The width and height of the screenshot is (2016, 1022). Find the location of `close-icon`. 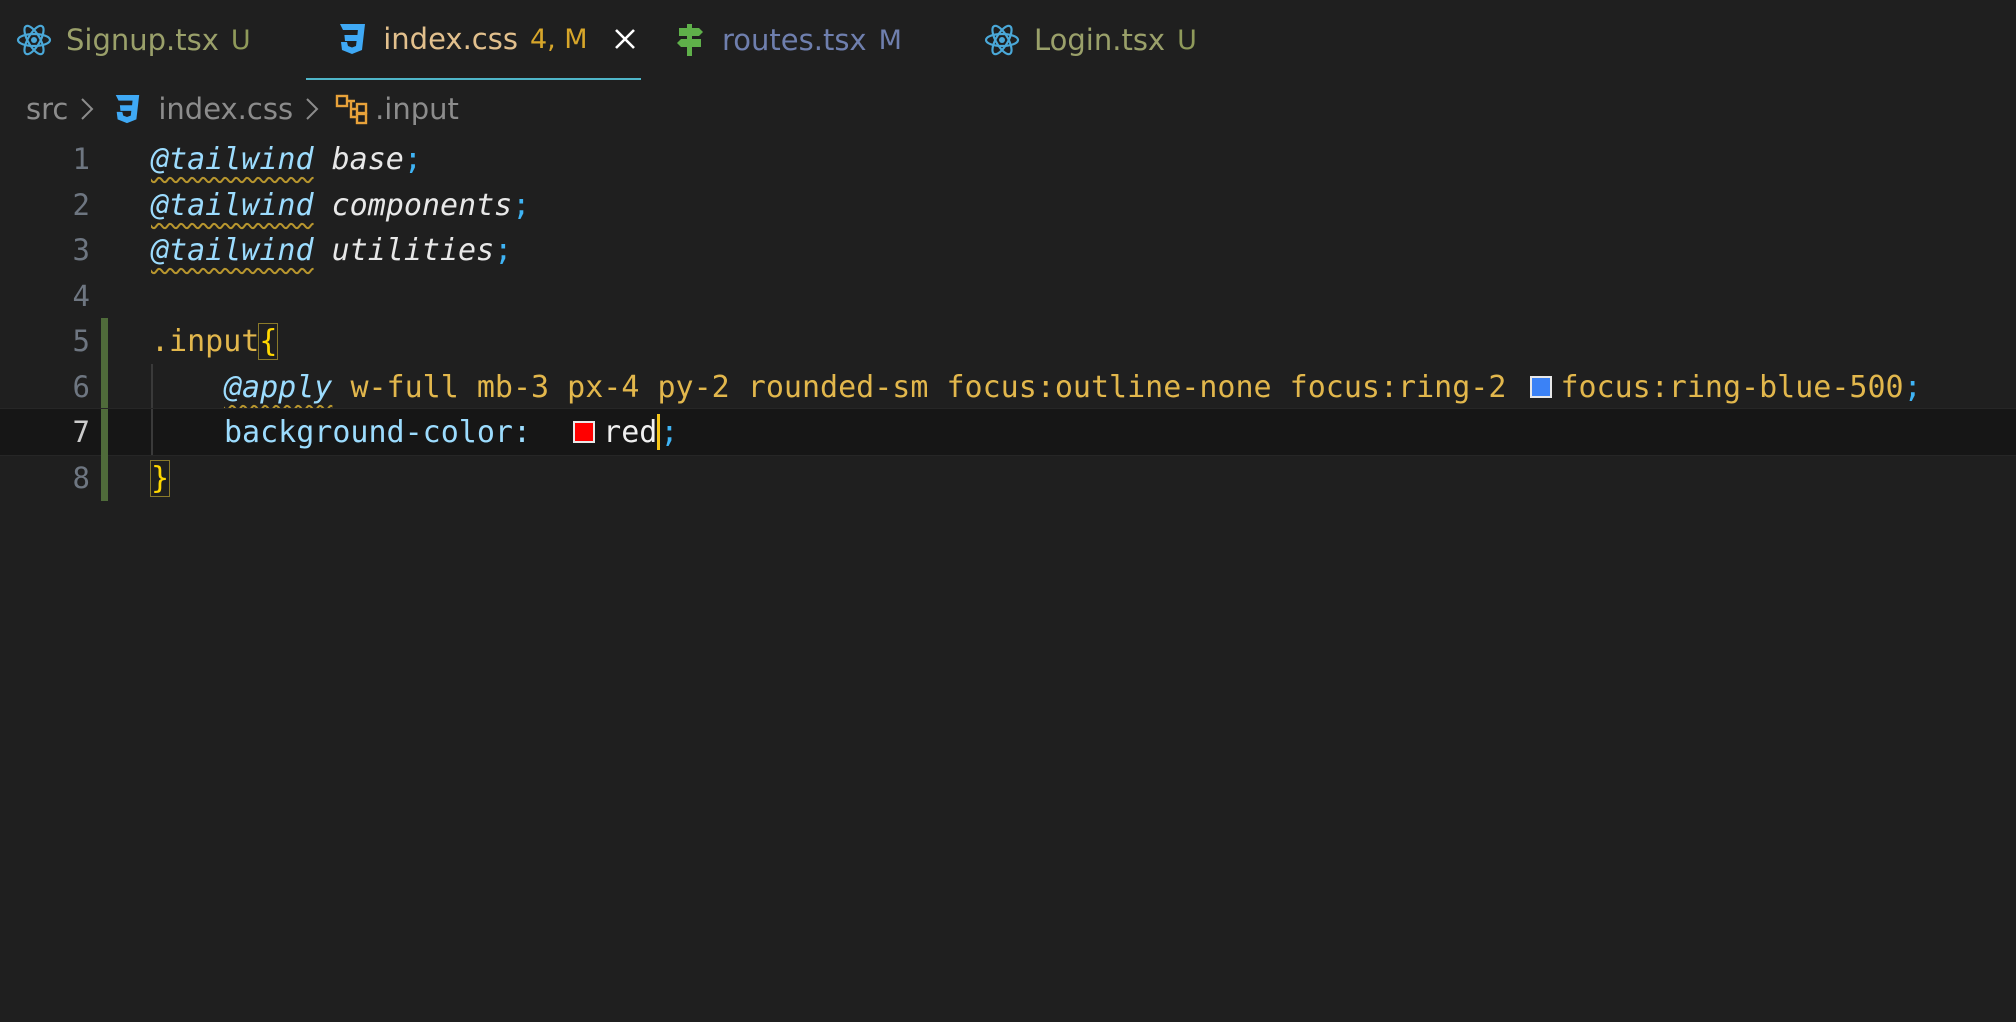

close-icon is located at coordinates (625, 39).